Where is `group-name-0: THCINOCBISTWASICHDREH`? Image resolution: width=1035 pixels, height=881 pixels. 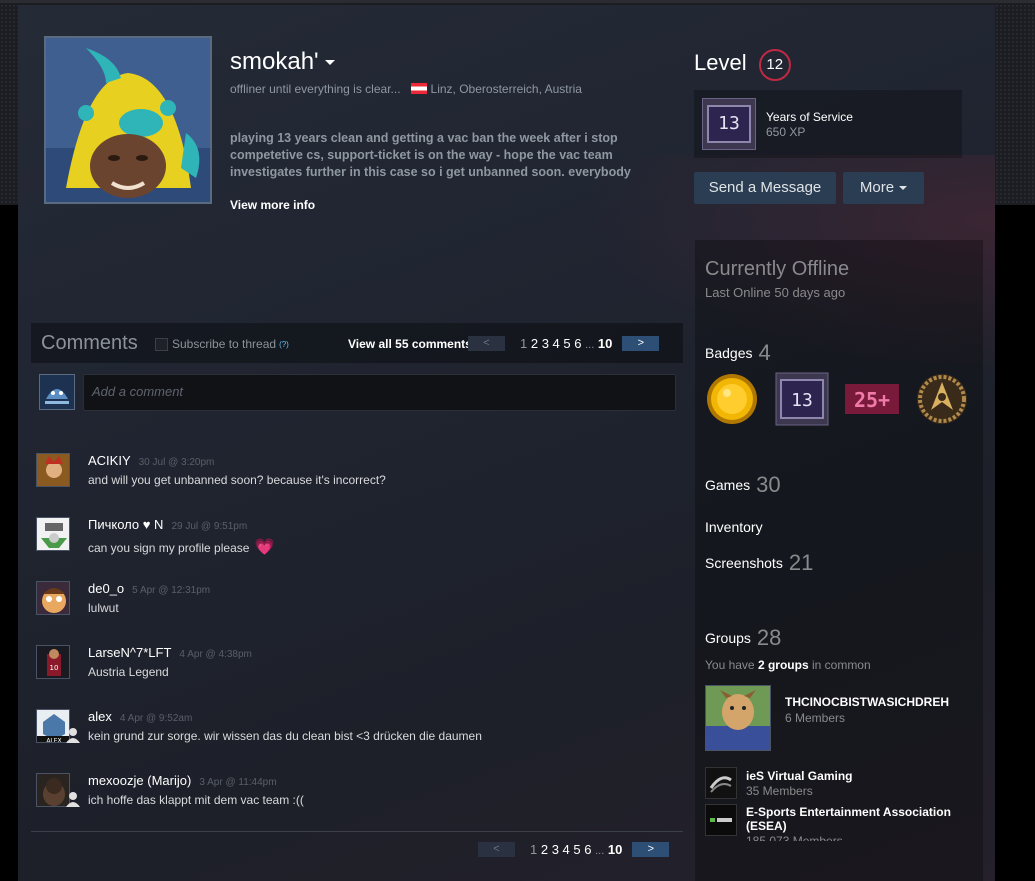 group-name-0: THCINOCBISTWASICHDREH is located at coordinates (867, 702).